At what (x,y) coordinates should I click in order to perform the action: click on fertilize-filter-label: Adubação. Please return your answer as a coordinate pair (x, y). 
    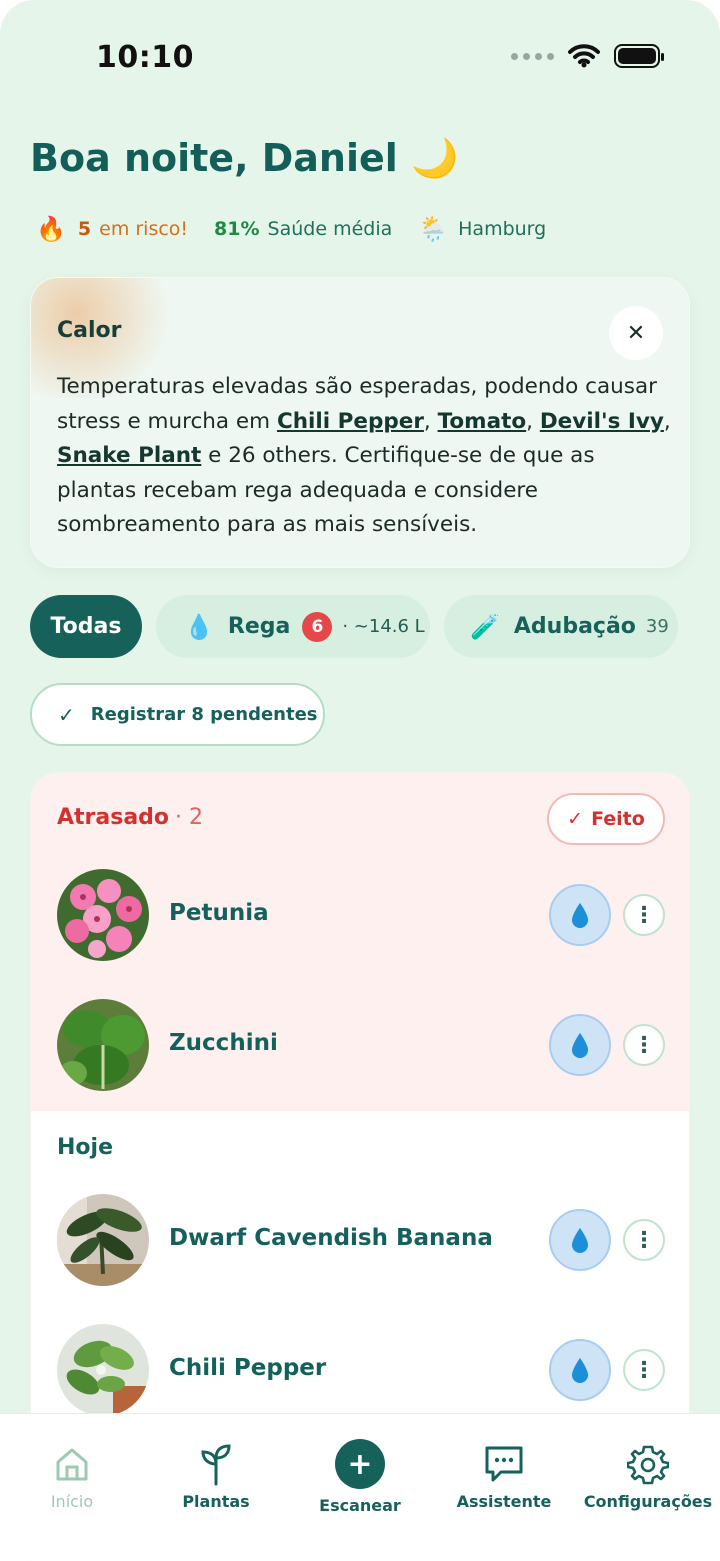
    Looking at the image, I should click on (574, 626).